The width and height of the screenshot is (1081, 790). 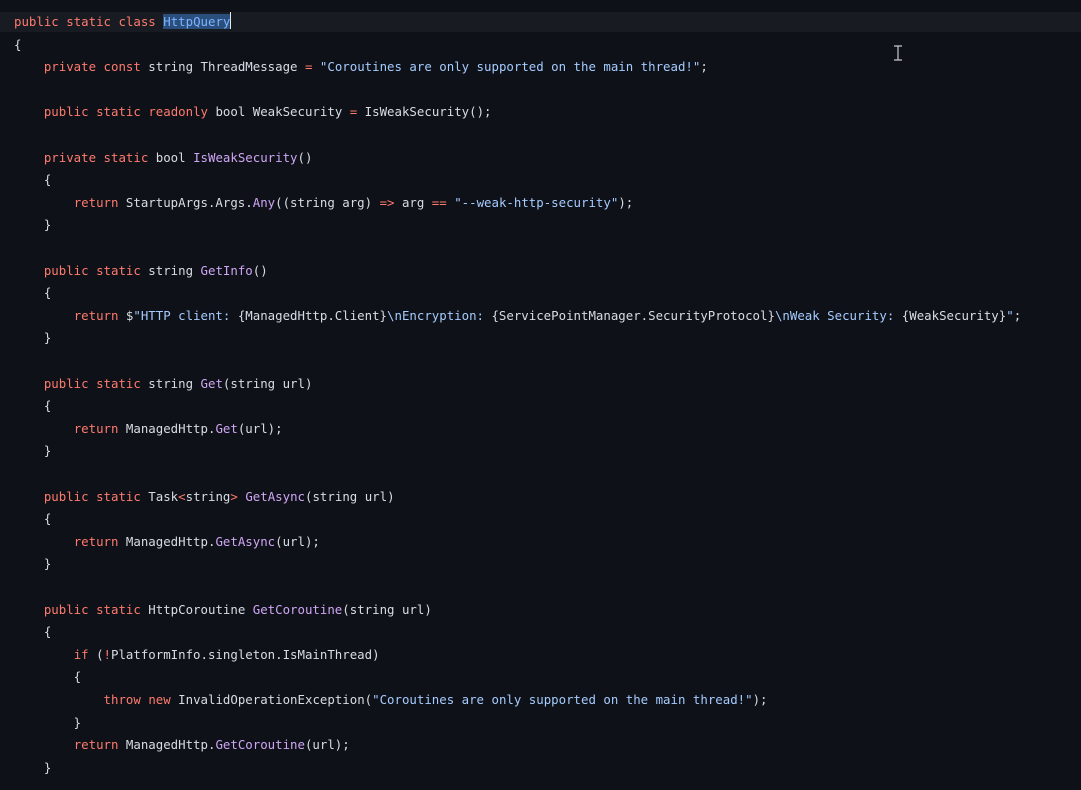 What do you see at coordinates (760, 699) in the screenshot?
I see `code-token: );` at bounding box center [760, 699].